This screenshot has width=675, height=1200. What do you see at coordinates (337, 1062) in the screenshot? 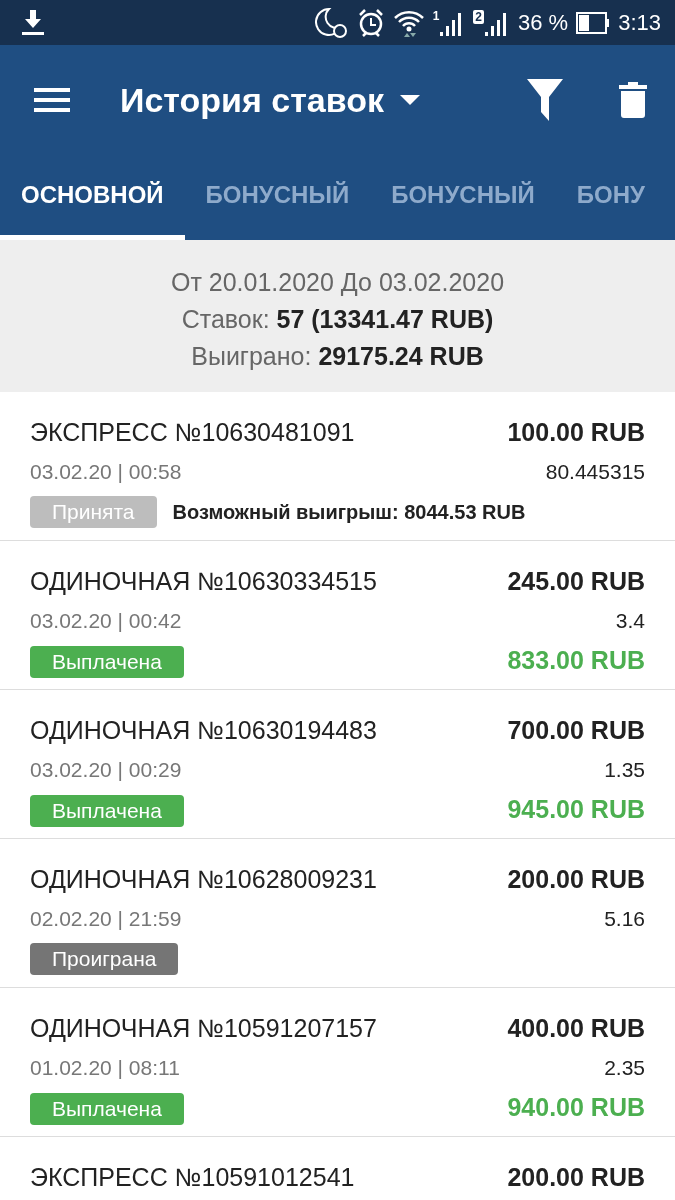
I see `bet-row: ОДИНОЧНАЯ №10591207157 400.00 RUB 01.02.20 | 08:11 2.35 Выплачена 940.00 RUB` at bounding box center [337, 1062].